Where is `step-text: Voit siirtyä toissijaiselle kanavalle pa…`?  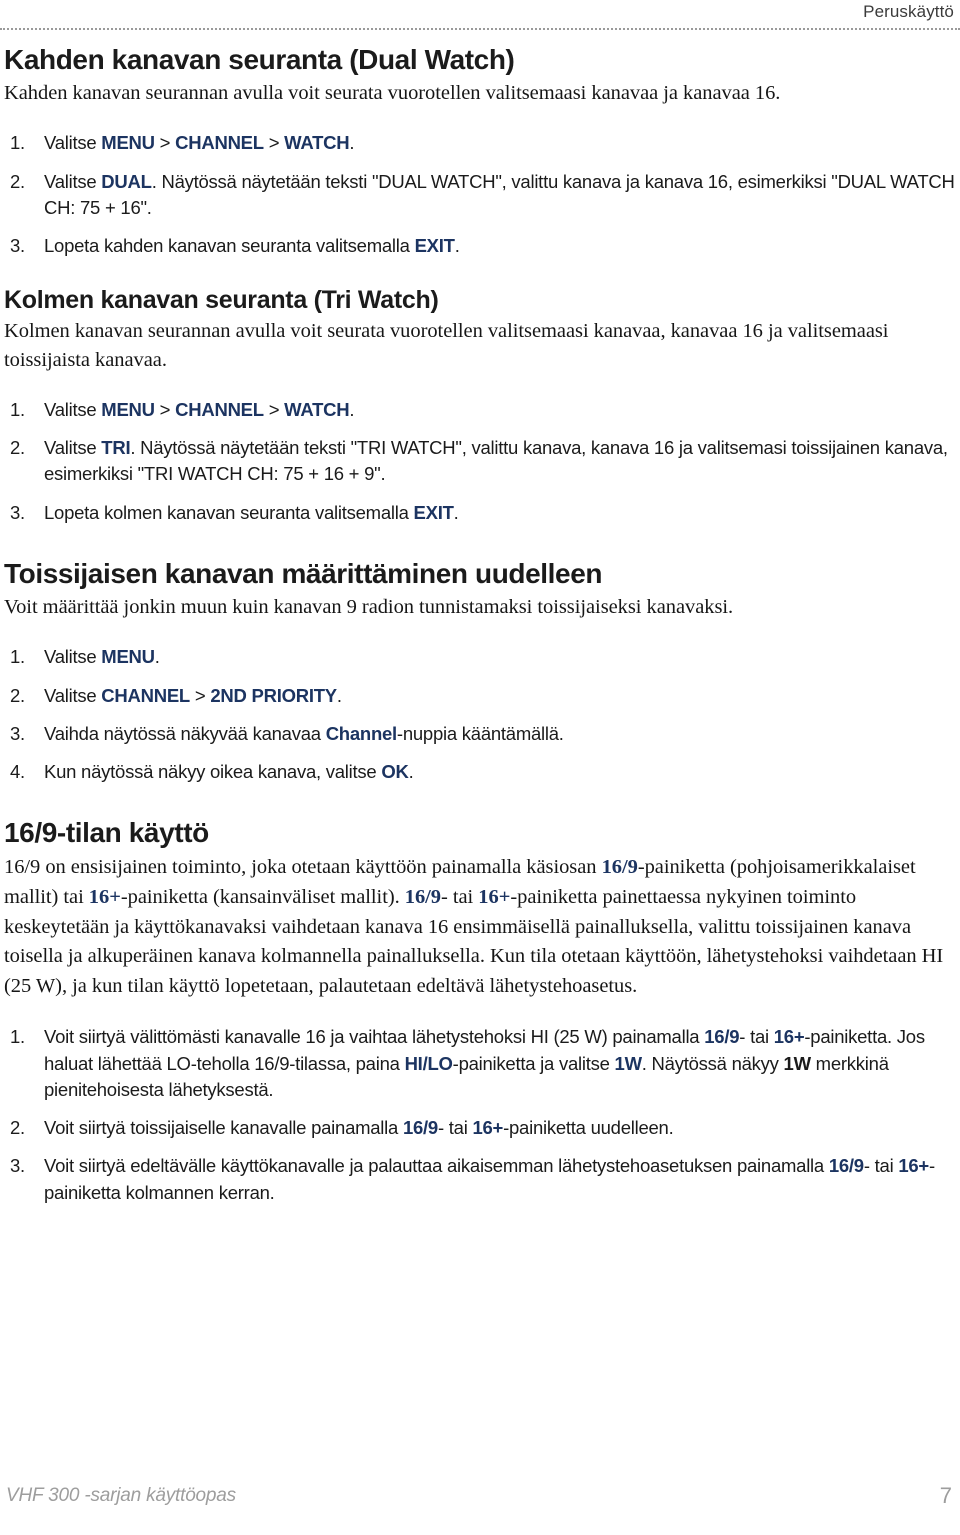 step-text: Voit siirtyä toissijaiselle kanavalle pa… is located at coordinates (359, 1127).